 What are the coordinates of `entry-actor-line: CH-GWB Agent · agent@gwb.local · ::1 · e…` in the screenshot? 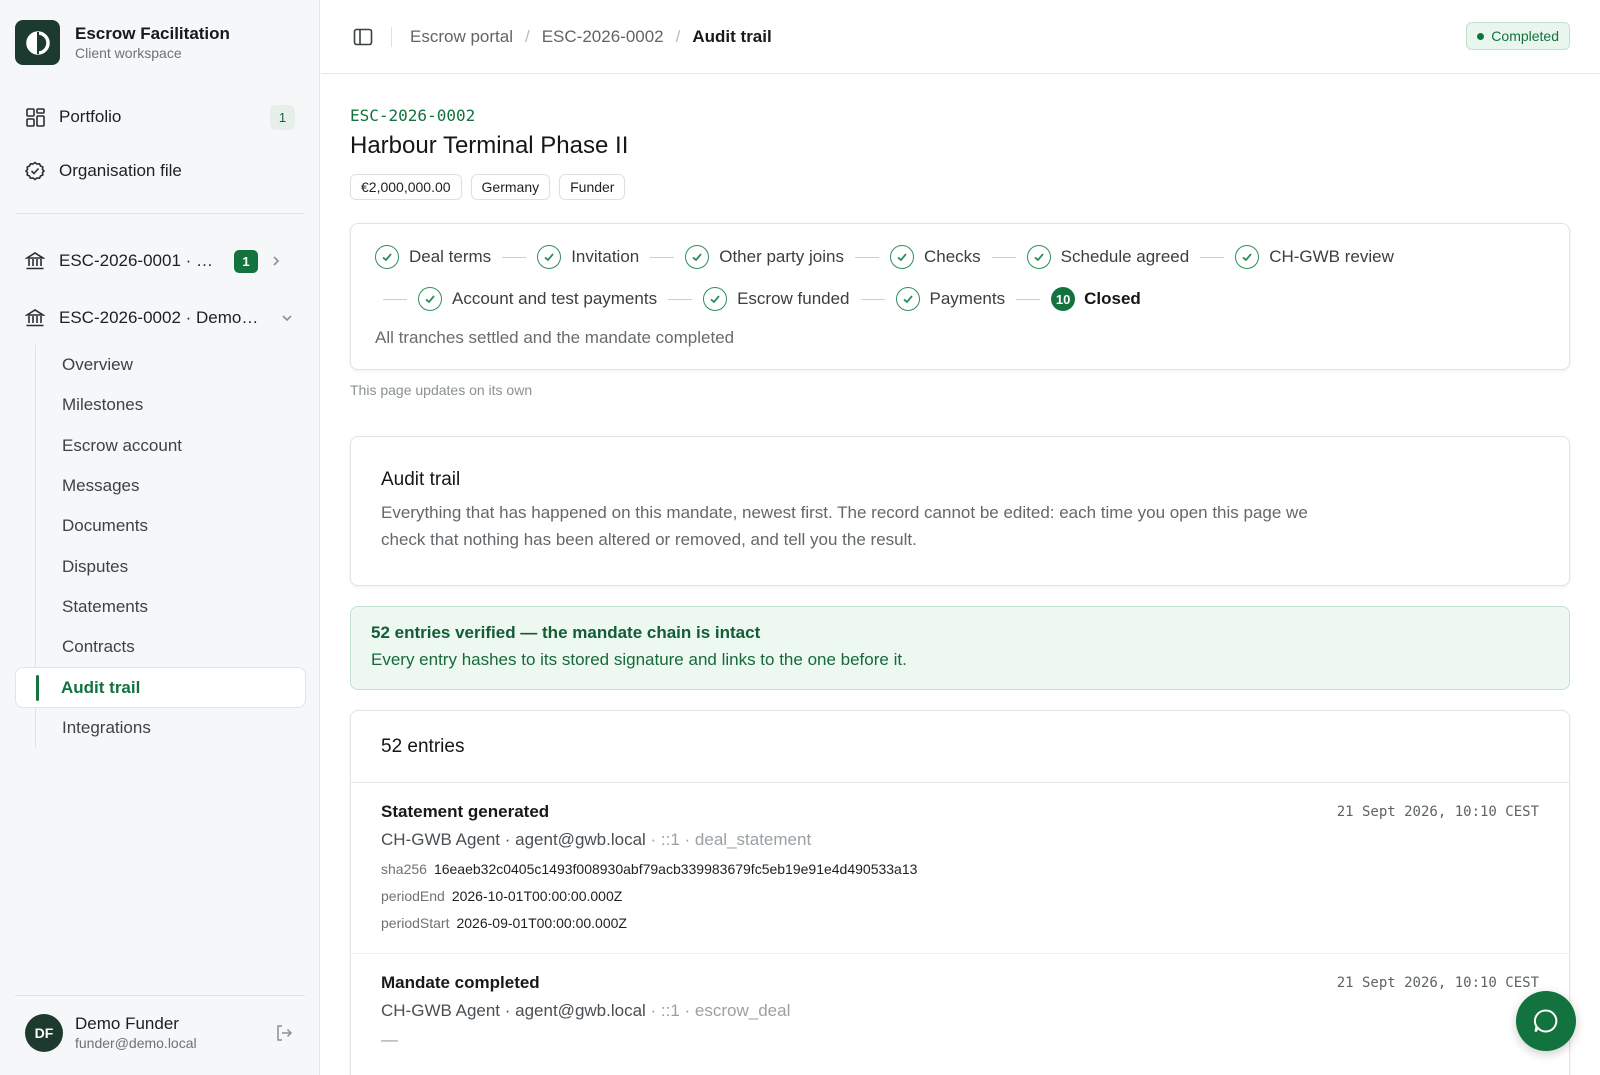 It's located at (960, 1011).